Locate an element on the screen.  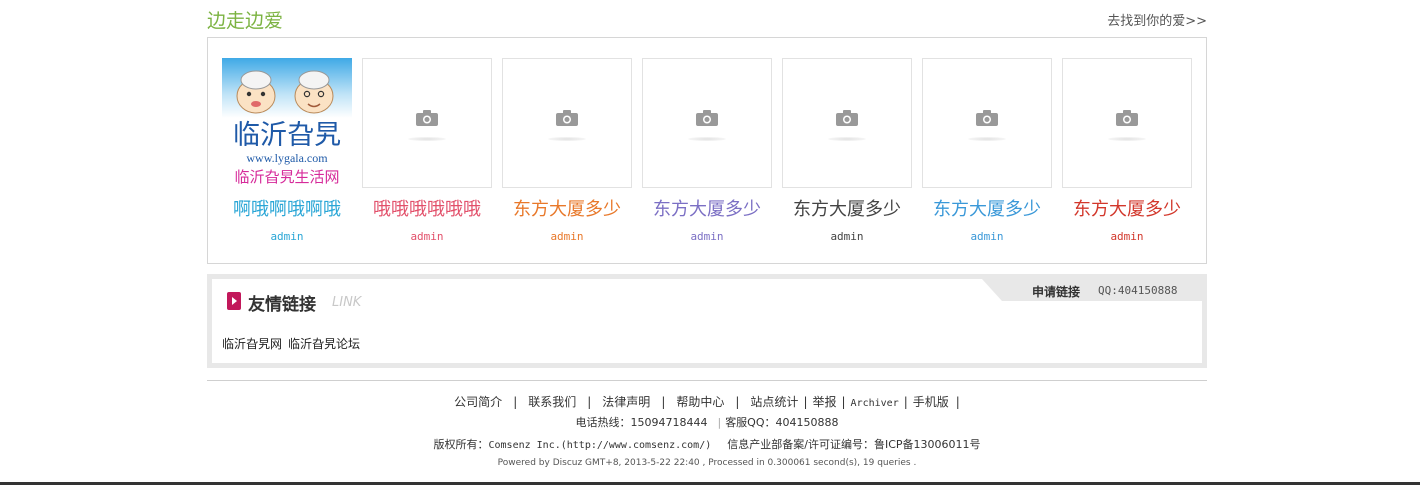
service-qq-label: 客服QQ： is located at coordinates (750, 422).